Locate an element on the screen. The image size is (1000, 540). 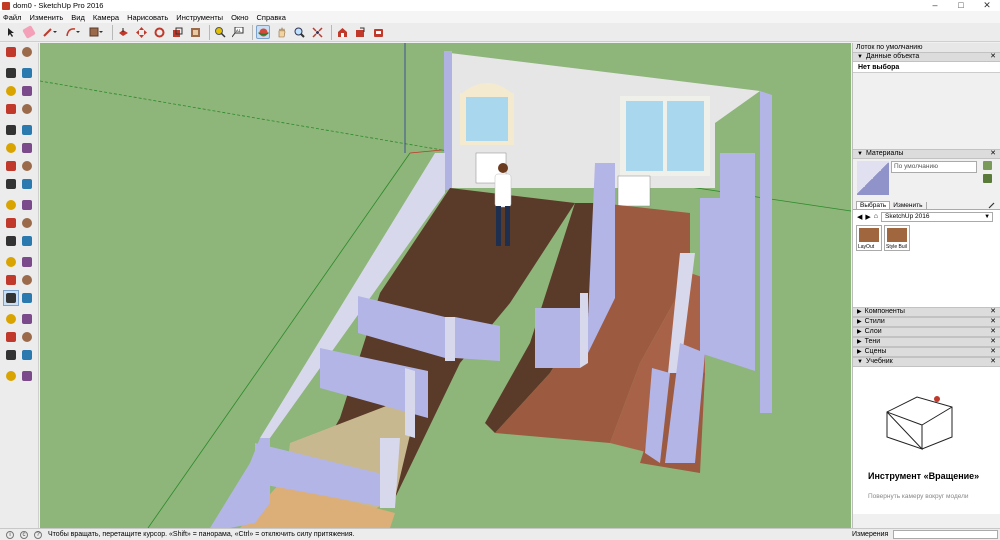
menu-view: Вид is located at coordinates (78, 17).